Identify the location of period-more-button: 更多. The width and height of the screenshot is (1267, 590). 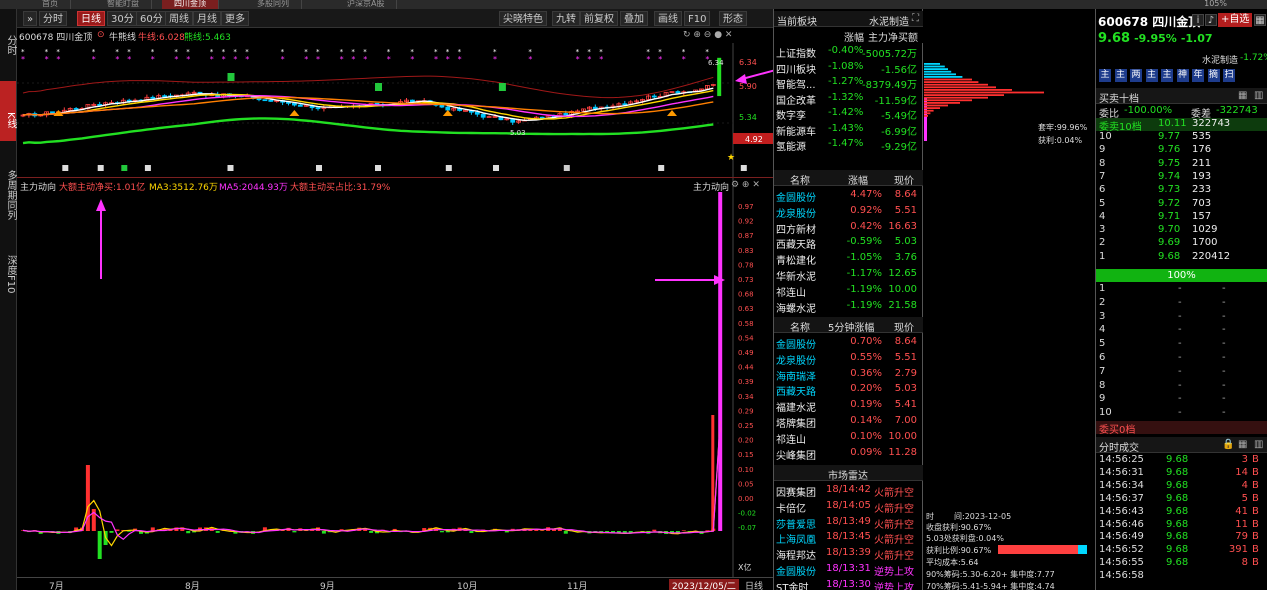
(235, 18).